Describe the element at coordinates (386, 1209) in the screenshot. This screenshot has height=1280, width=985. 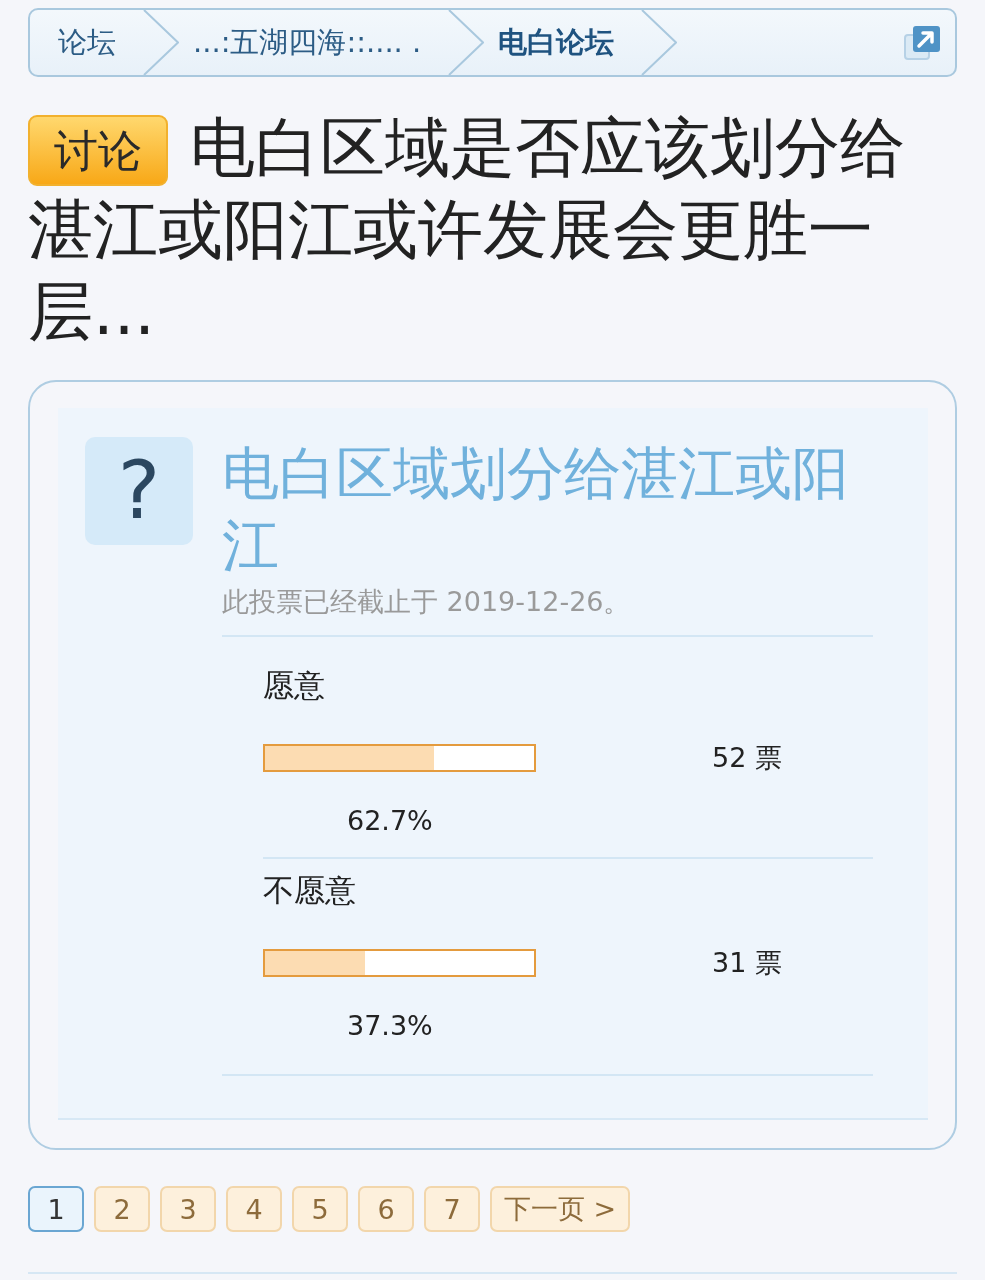
I see `page-button: 6` at that location.